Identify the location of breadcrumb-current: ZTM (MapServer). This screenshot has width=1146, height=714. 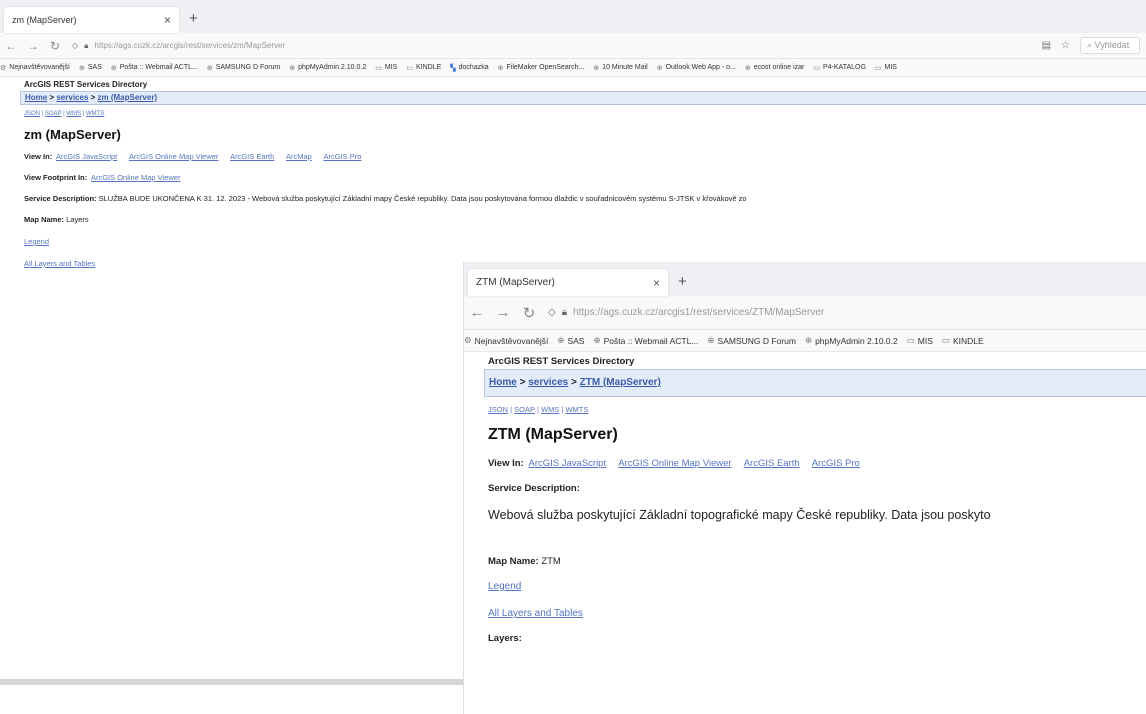
(620, 382).